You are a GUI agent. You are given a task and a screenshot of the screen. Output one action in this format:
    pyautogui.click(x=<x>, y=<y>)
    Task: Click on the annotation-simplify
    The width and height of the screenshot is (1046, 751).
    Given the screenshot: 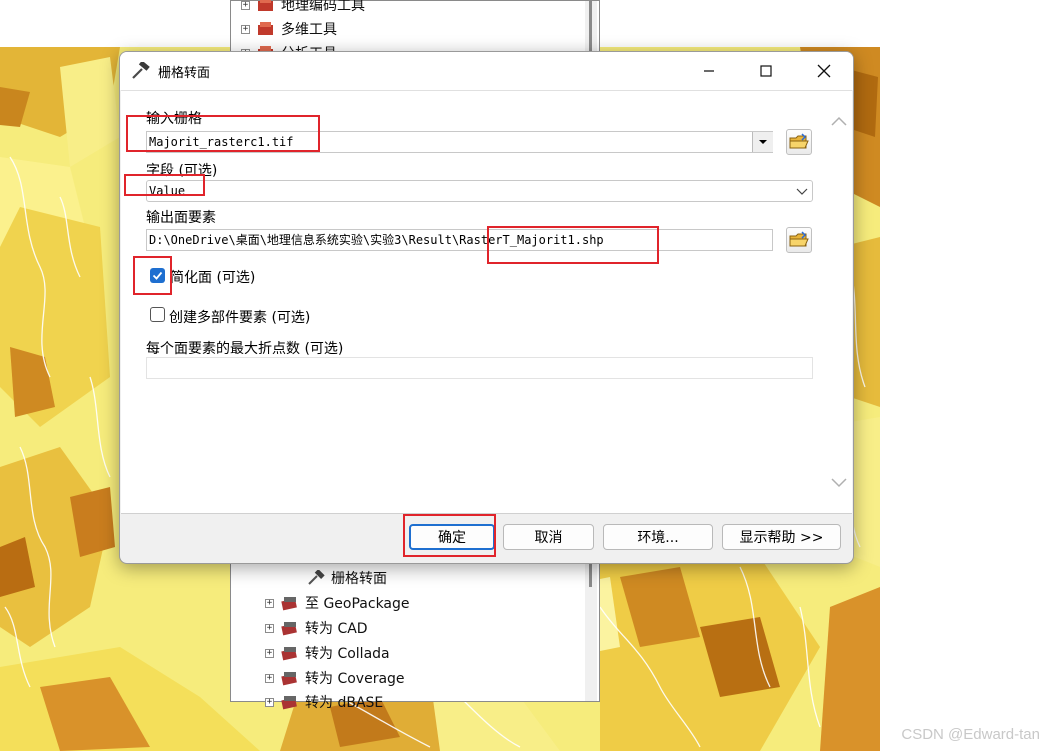 What is the action you would take?
    pyautogui.click(x=152, y=275)
    